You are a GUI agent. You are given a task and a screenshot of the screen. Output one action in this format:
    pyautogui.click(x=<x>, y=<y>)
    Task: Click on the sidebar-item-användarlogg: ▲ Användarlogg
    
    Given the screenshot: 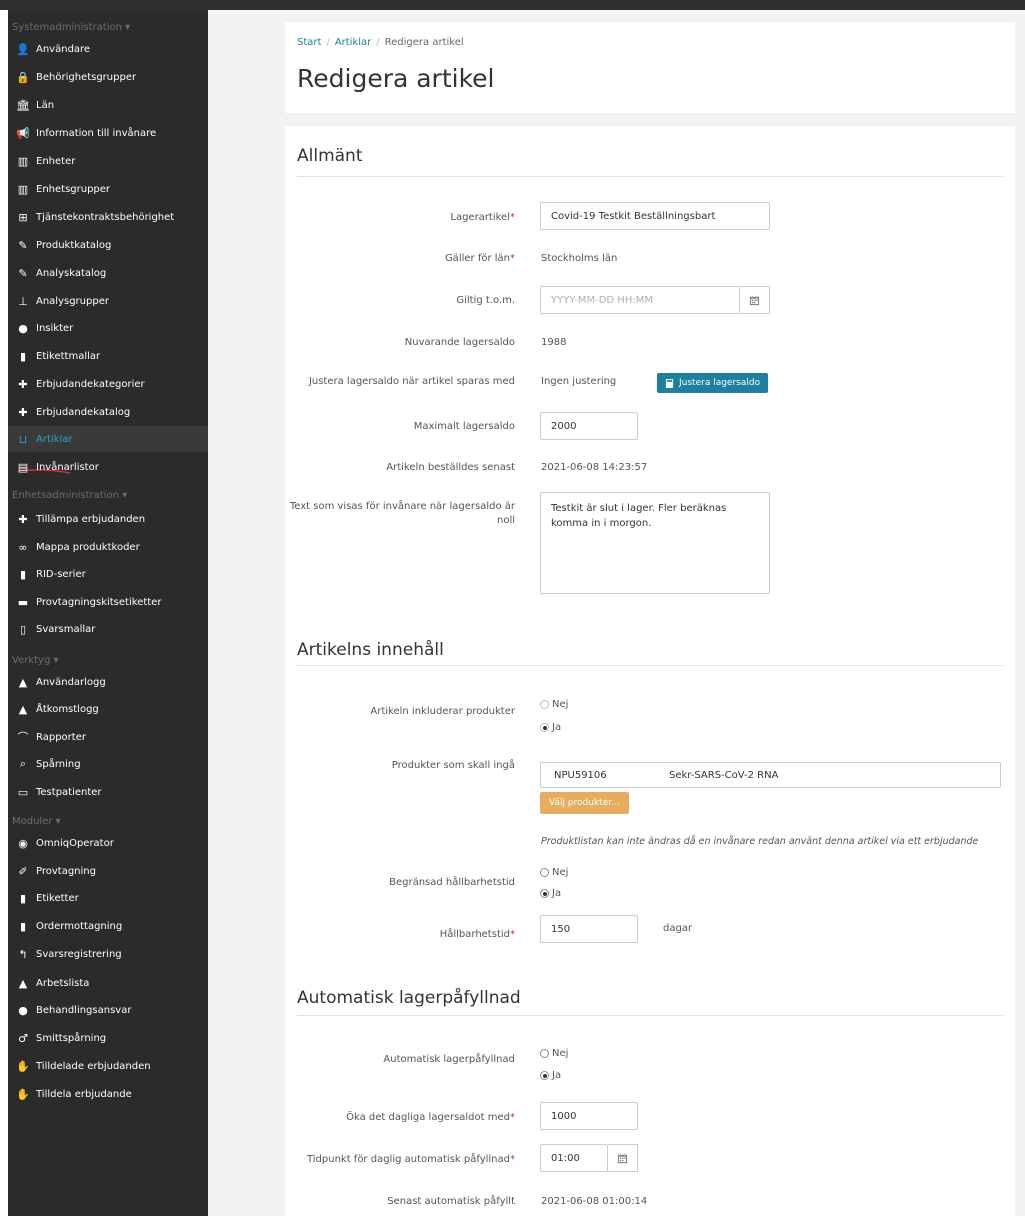 What is the action you would take?
    pyautogui.click(x=108, y=682)
    